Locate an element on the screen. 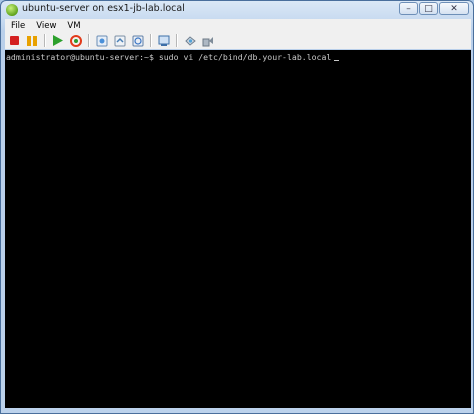 The image size is (474, 414). revert-snapshot-icon is located at coordinates (120, 40).